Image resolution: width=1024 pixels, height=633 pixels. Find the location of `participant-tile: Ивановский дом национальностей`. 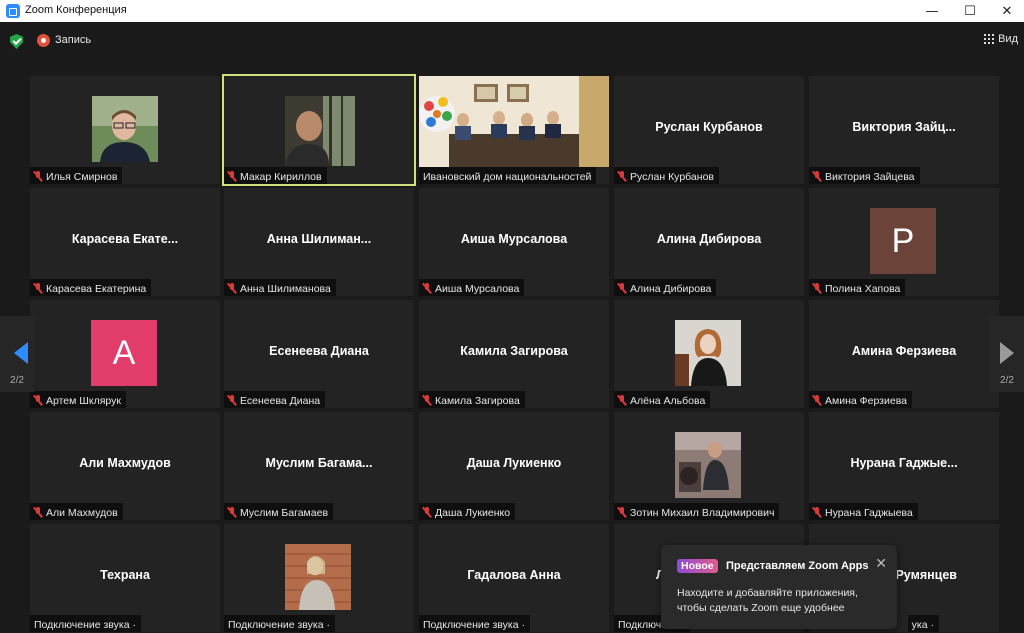

participant-tile: Ивановский дом национальностей is located at coordinates (514, 130).